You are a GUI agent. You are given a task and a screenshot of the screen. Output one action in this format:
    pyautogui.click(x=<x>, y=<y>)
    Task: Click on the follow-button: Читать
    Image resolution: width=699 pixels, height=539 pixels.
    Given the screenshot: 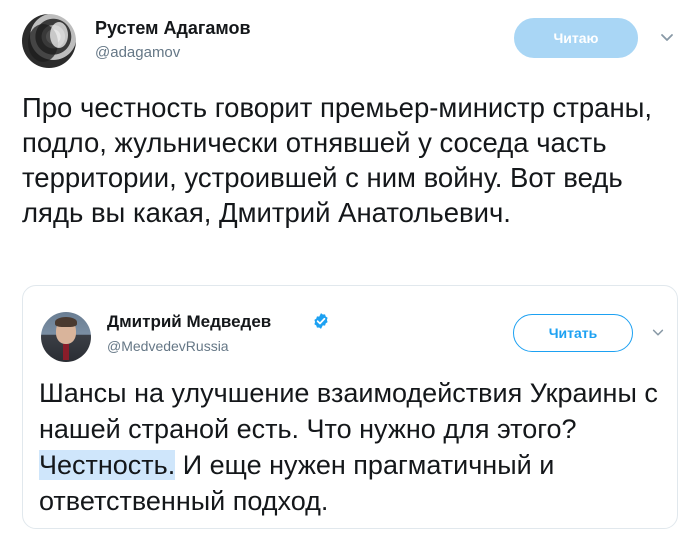 What is the action you would take?
    pyautogui.click(x=573, y=333)
    